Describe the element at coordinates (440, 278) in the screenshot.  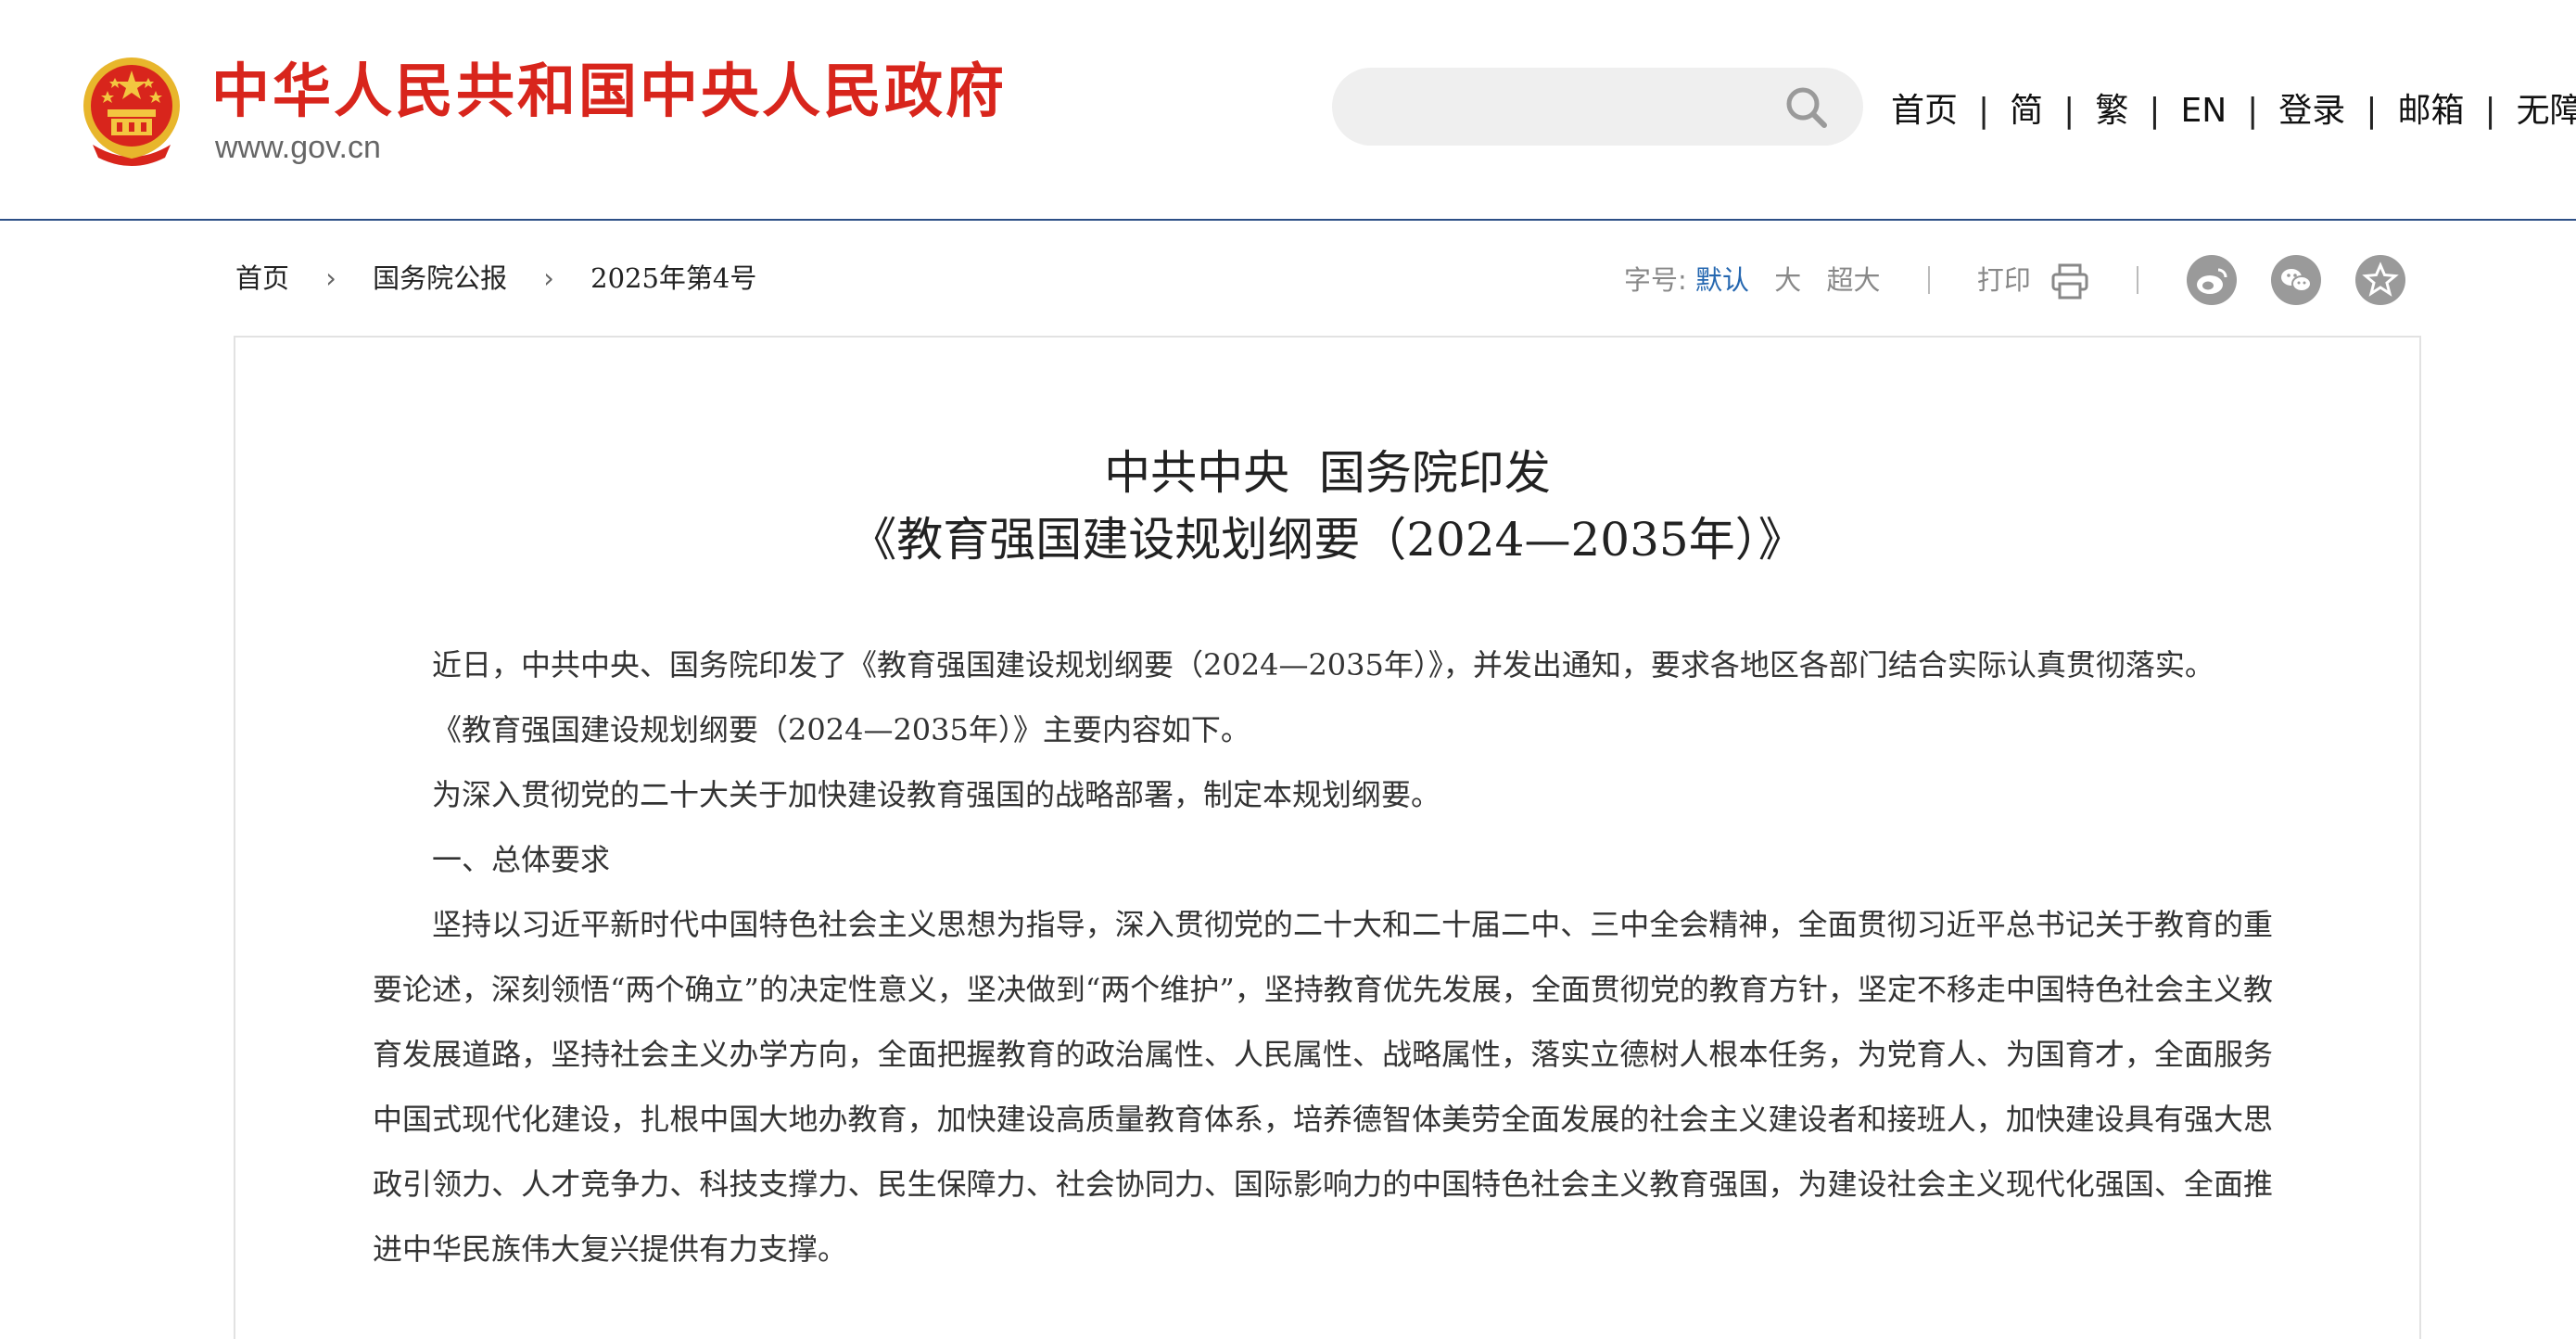
I see `breadcrumb-gazette: 国务院公报` at that location.